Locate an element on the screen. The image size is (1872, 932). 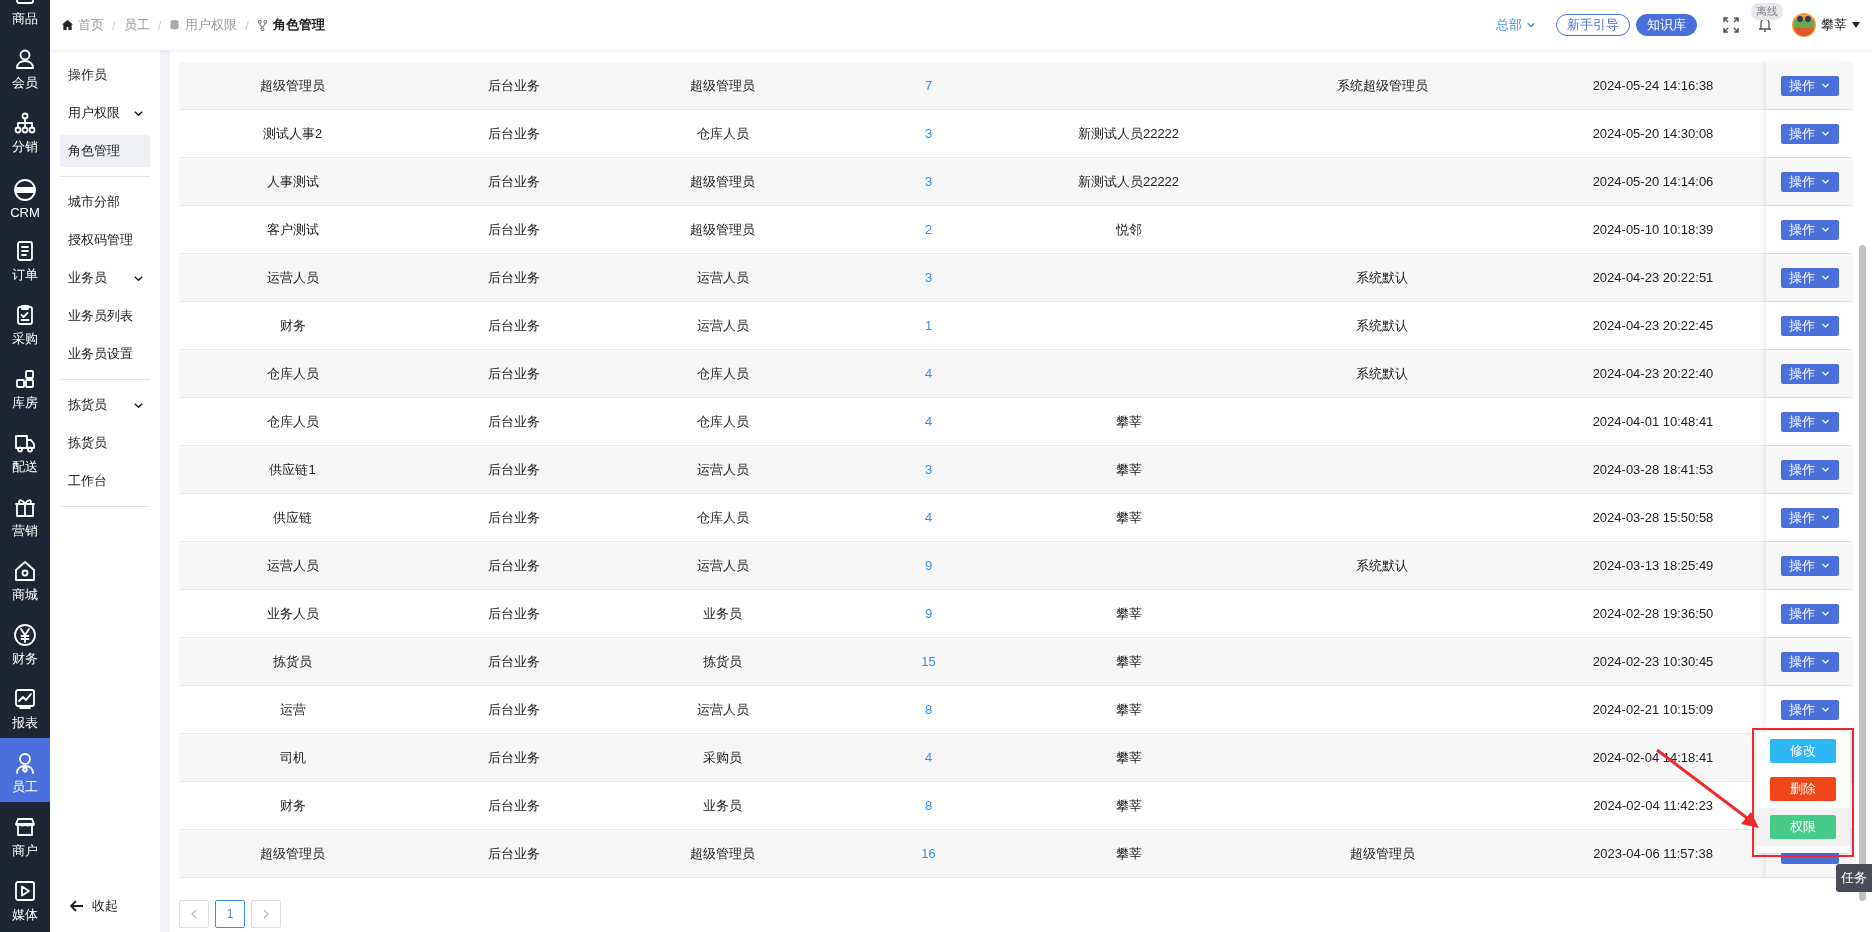
collapse-button: 收起 is located at coordinates (94, 906).